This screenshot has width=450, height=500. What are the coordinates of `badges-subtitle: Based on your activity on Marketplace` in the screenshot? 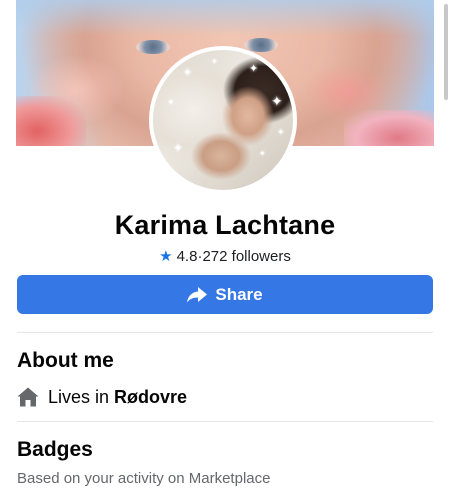 It's located at (144, 478).